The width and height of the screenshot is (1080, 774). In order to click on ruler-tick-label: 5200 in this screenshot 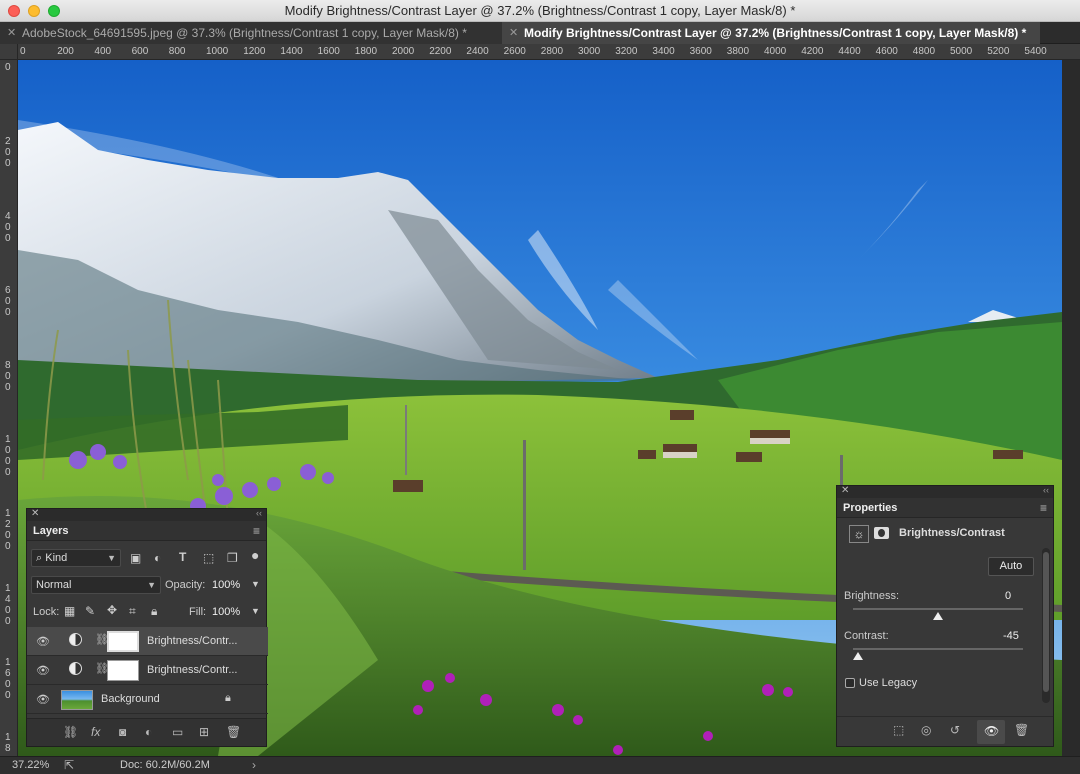, I will do `click(998, 51)`.